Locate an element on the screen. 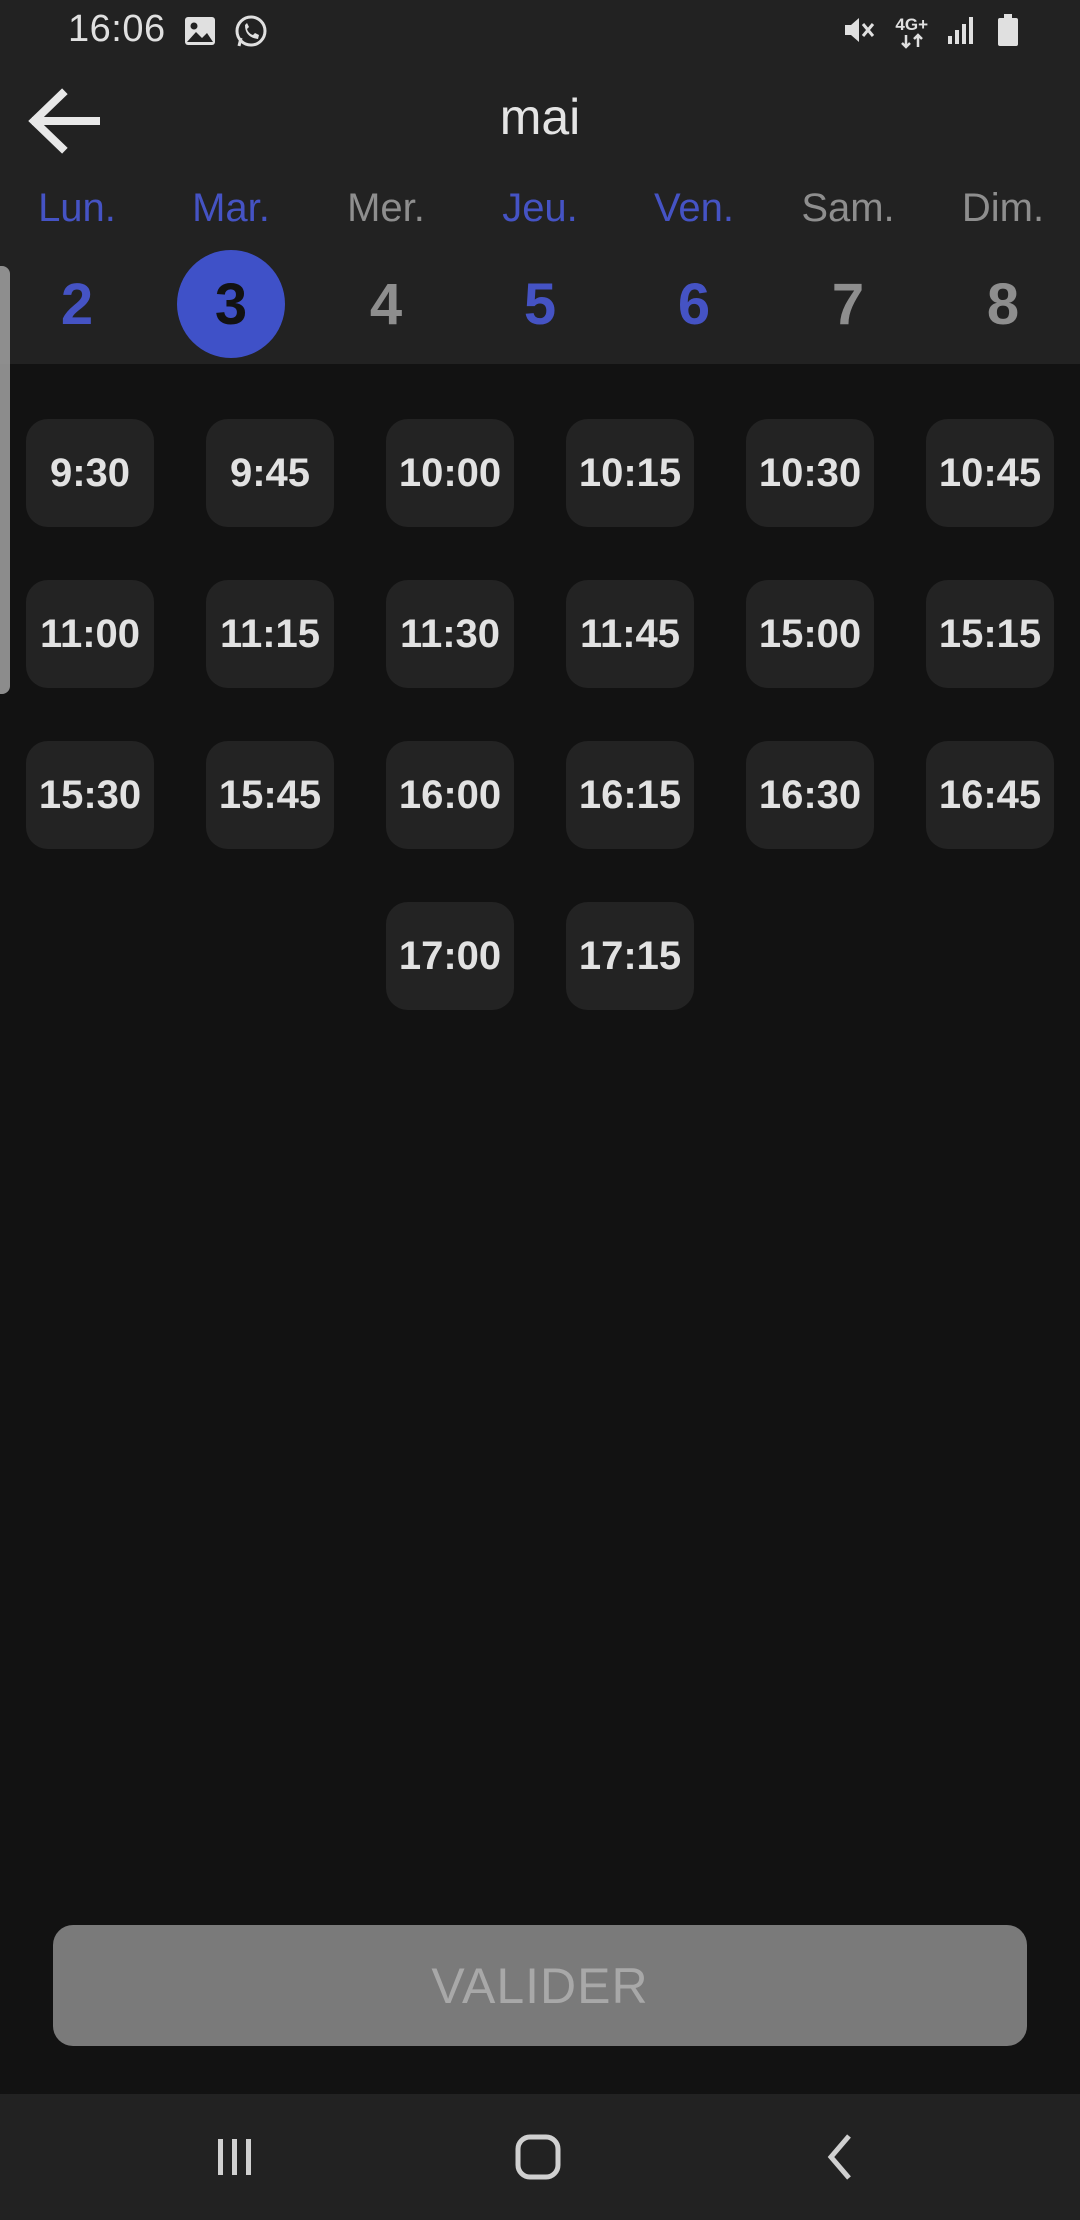  day-friday: Ven. 6 is located at coordinates (694, 276).